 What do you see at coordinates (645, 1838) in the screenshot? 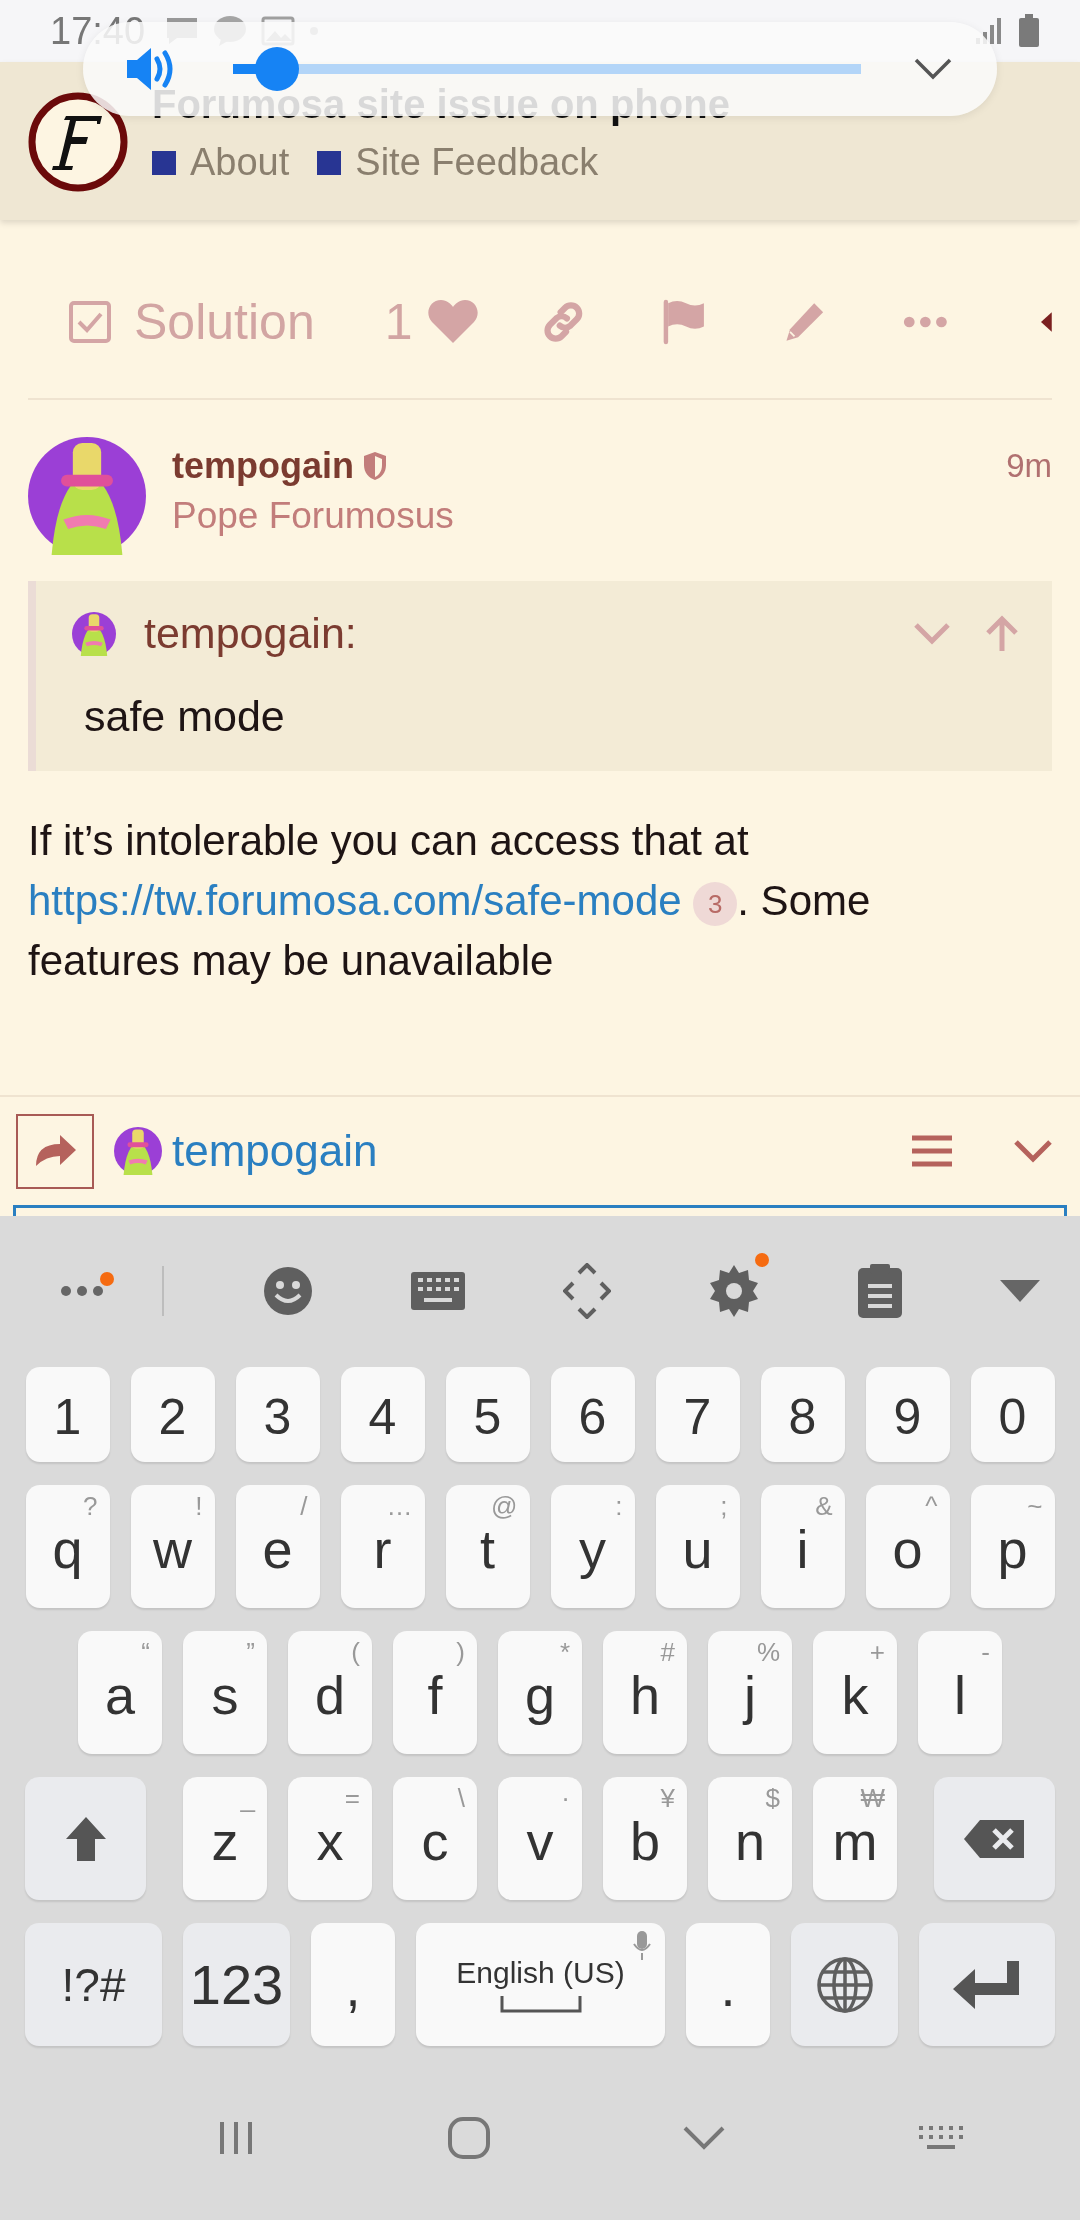
I see `keyboard-key: b ¥` at bounding box center [645, 1838].